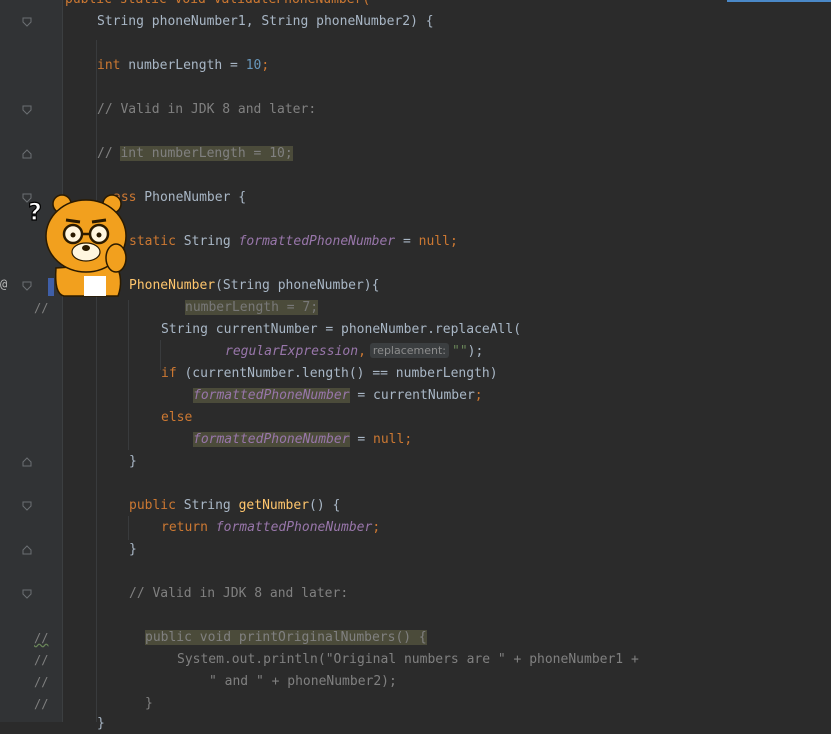  Describe the element at coordinates (206, 153) in the screenshot. I see `highlighted-comment: int numberLength = 10;` at that location.